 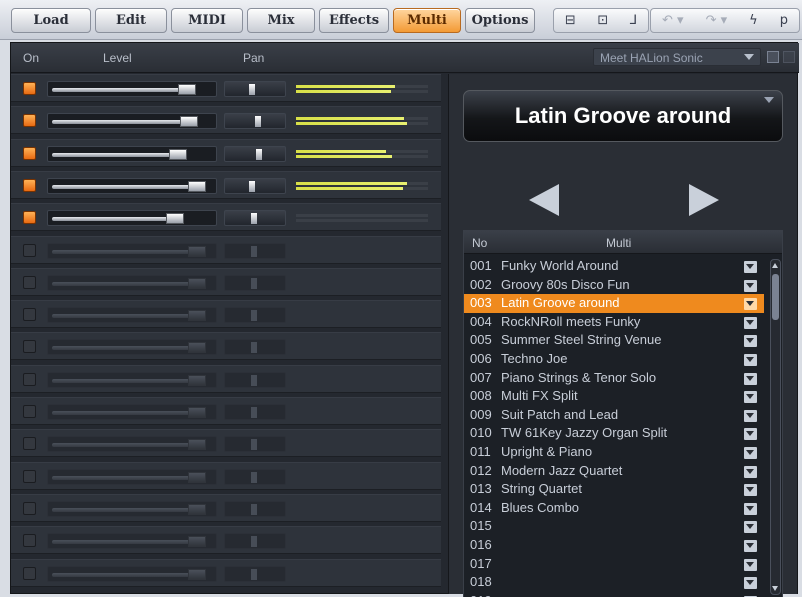 What do you see at coordinates (614, 378) in the screenshot?
I see `multi-list-item: 007 Piano Strings & Tenor Solo` at bounding box center [614, 378].